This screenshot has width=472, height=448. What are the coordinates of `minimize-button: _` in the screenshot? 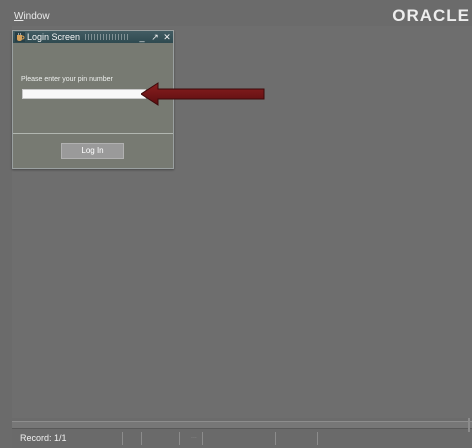 It's located at (142, 37).